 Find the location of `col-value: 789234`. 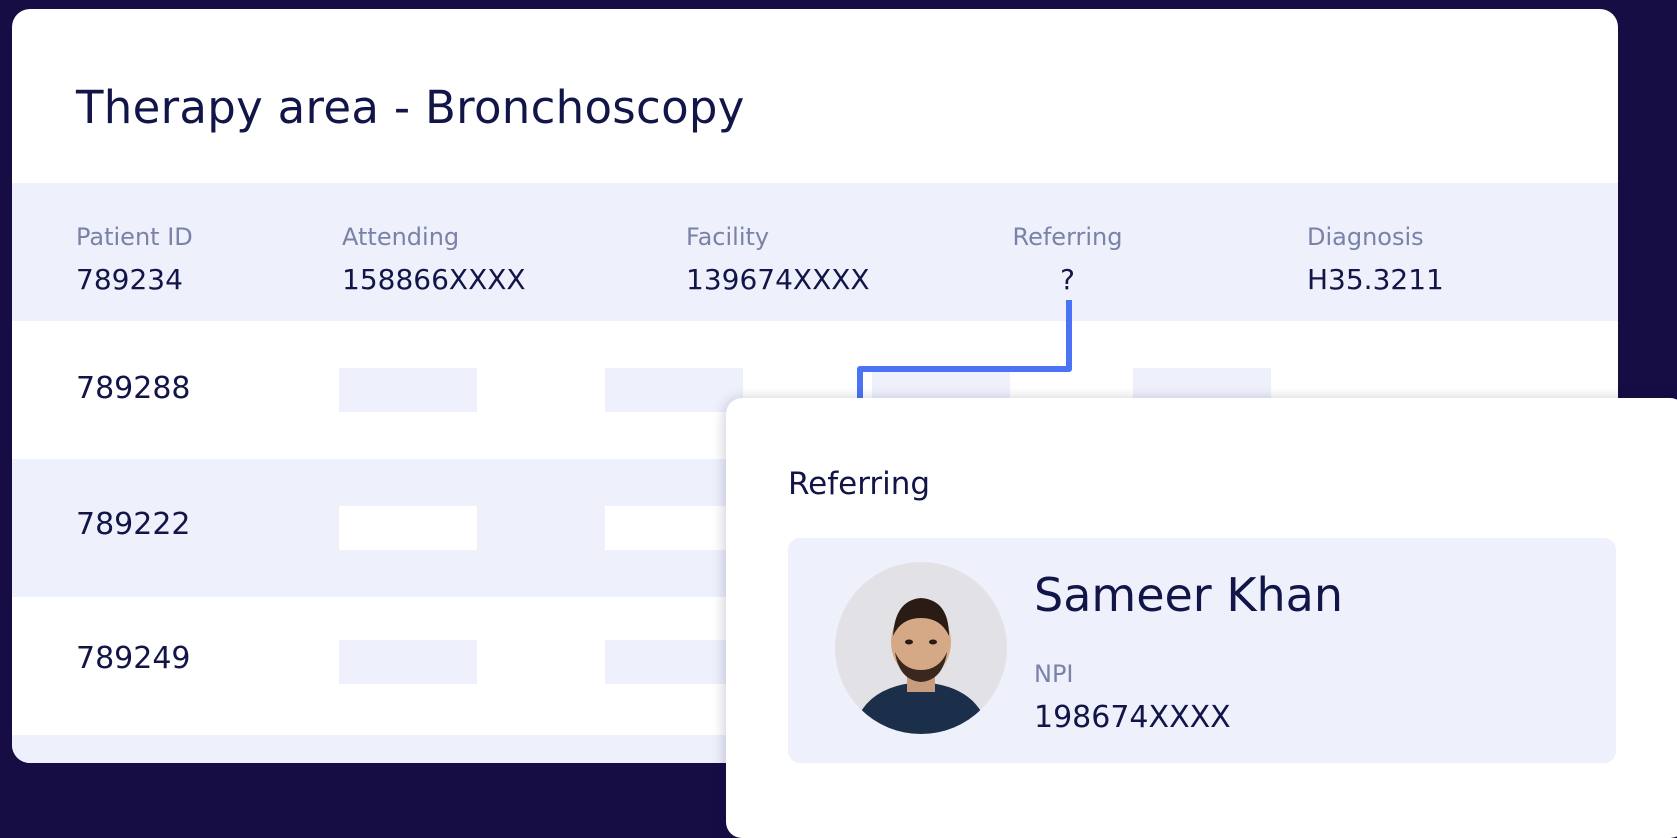

col-value: 789234 is located at coordinates (129, 279).